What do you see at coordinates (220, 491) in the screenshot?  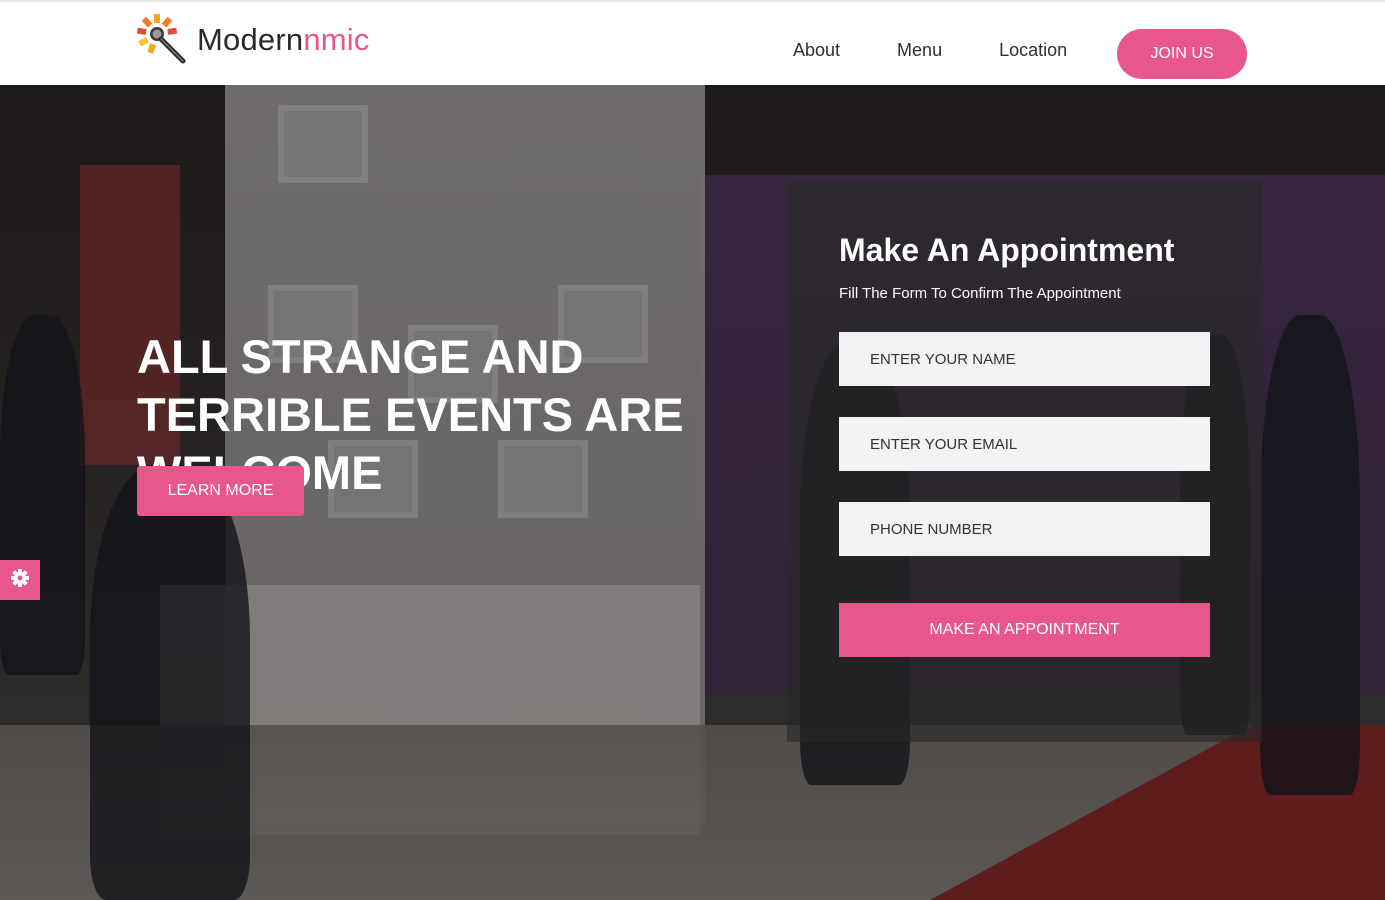 I see `learn-more-button: LEARN MORE` at bounding box center [220, 491].